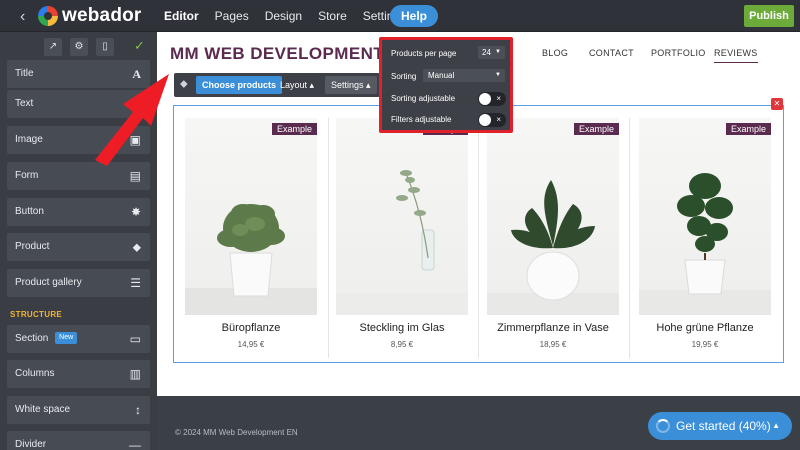  What do you see at coordinates (232, 16) in the screenshot?
I see `nav-pages: Pages` at bounding box center [232, 16].